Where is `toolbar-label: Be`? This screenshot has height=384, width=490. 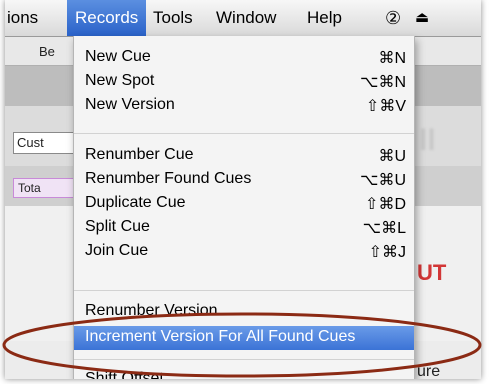
toolbar-label: Be is located at coordinates (47, 51).